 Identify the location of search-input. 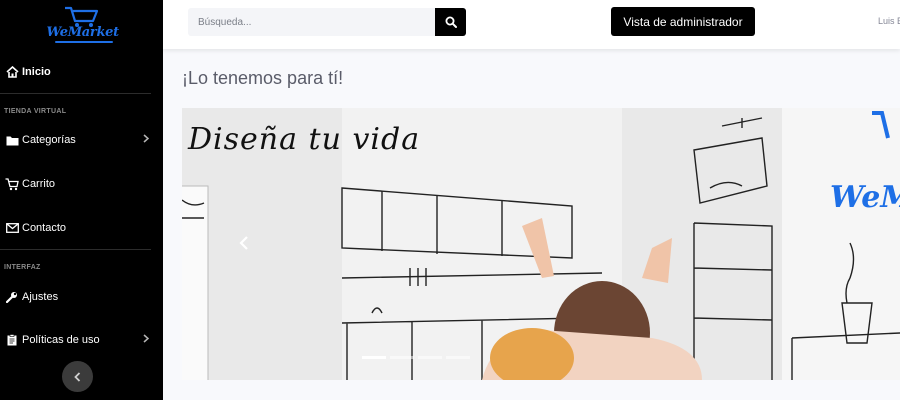
(327, 22).